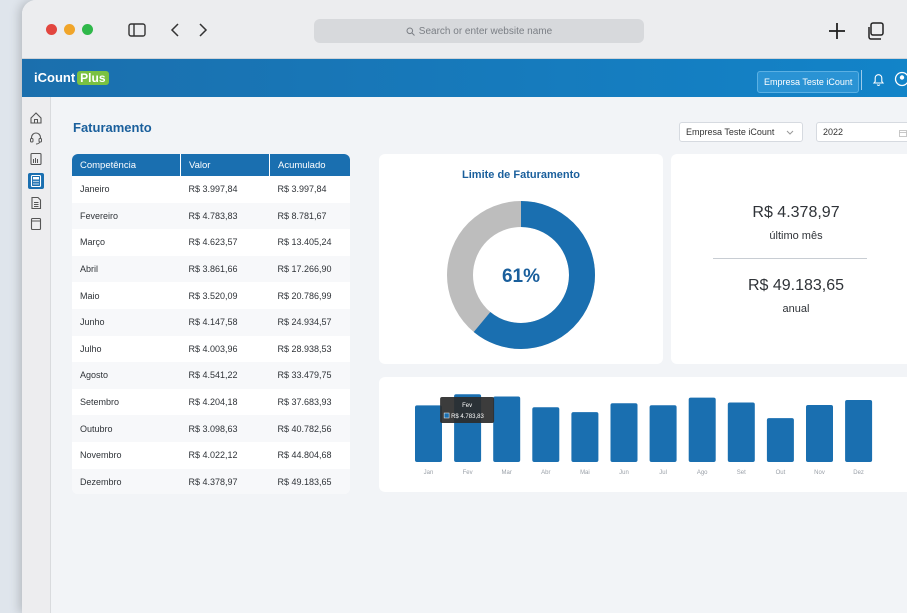 The image size is (907, 613). I want to click on column-header-acumulado: Acumulado, so click(309, 165).